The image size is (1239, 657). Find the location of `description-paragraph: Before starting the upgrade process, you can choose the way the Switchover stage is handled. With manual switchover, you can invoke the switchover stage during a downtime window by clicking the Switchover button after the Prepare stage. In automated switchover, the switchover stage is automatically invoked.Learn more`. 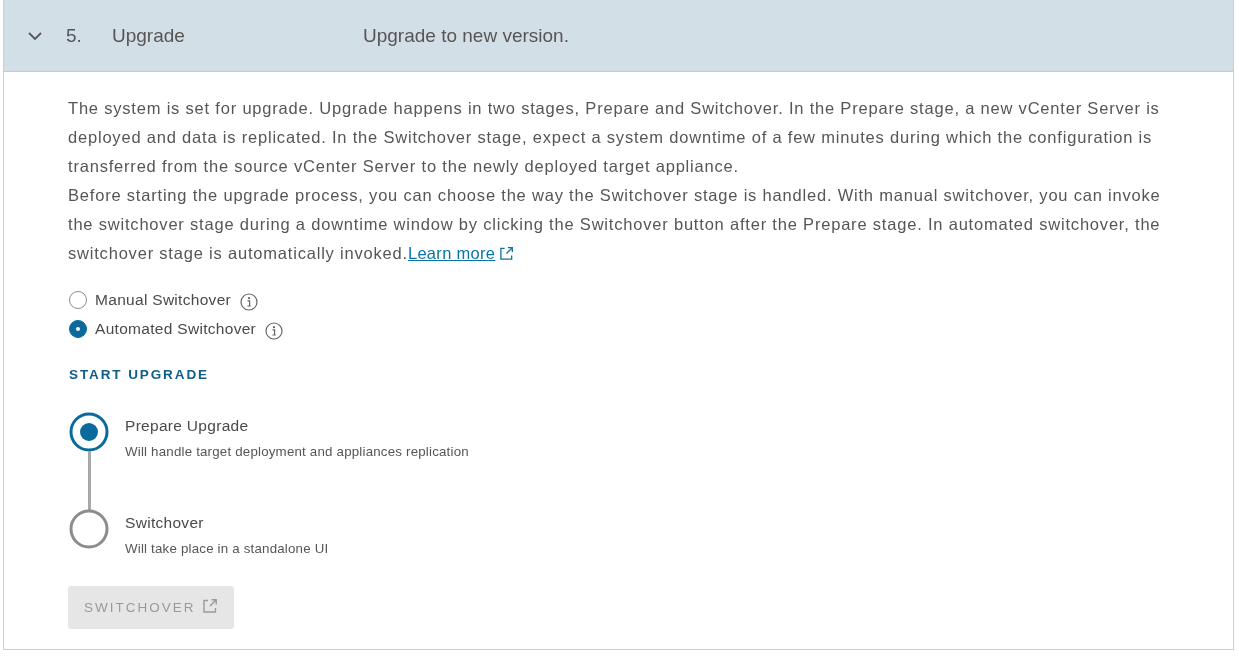

description-paragraph: Before starting the upgrade process, you can choose the way the Switchover stage is handled. With manual switchover, you can invoke the switchover stage during a downtime window by clicking the Switchover button after the Prepare stage. In automated switchover, the switchover stage is automatically invoked.Learn more is located at coordinates (615, 224).